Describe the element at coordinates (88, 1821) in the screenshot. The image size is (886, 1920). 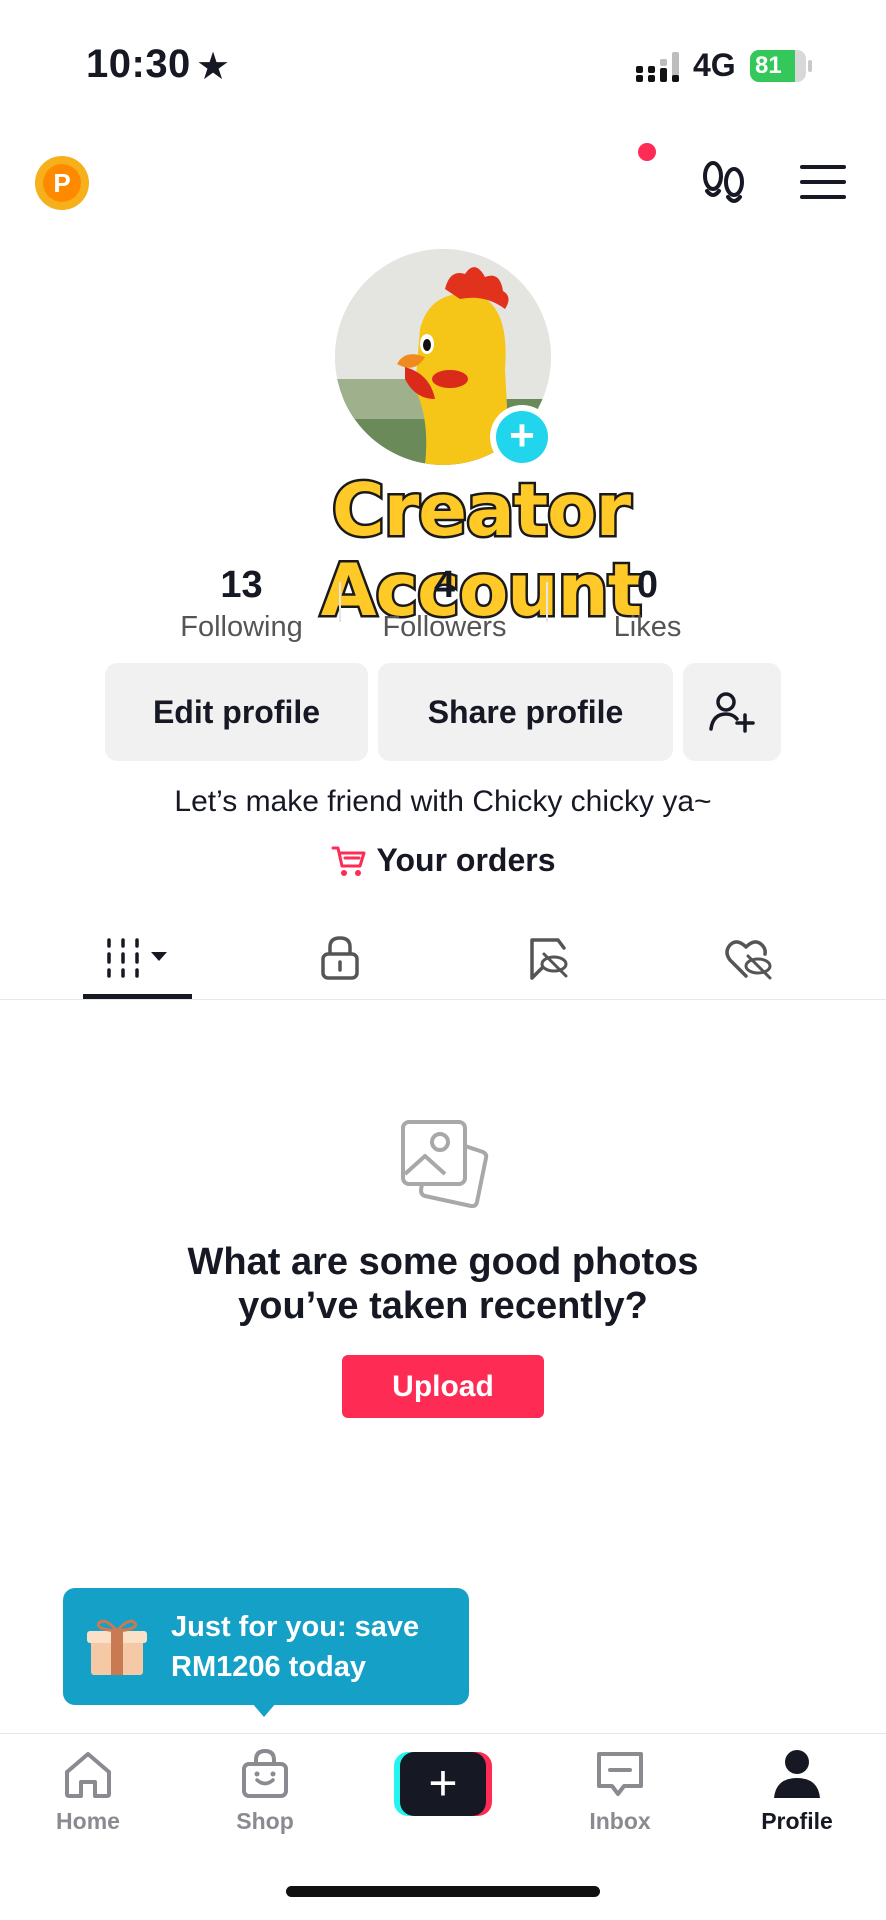
I see `nav-home-label: Home` at that location.